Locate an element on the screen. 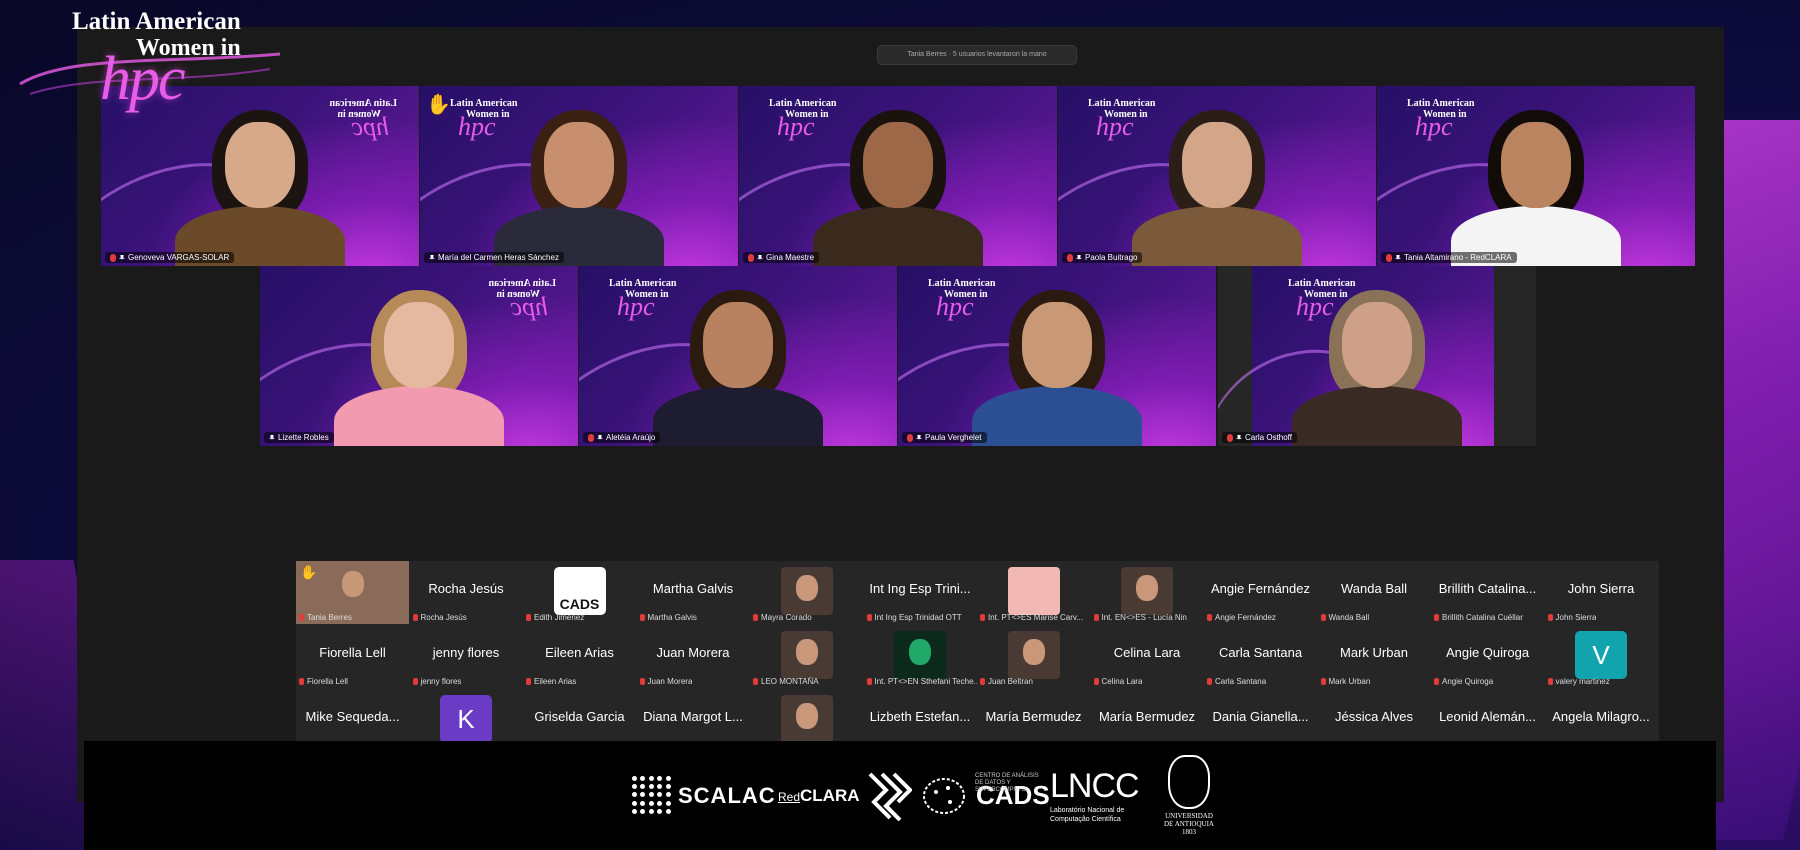 The width and height of the screenshot is (1800, 850). participant-name-tag: Angie Quiroga is located at coordinates (1463, 681).